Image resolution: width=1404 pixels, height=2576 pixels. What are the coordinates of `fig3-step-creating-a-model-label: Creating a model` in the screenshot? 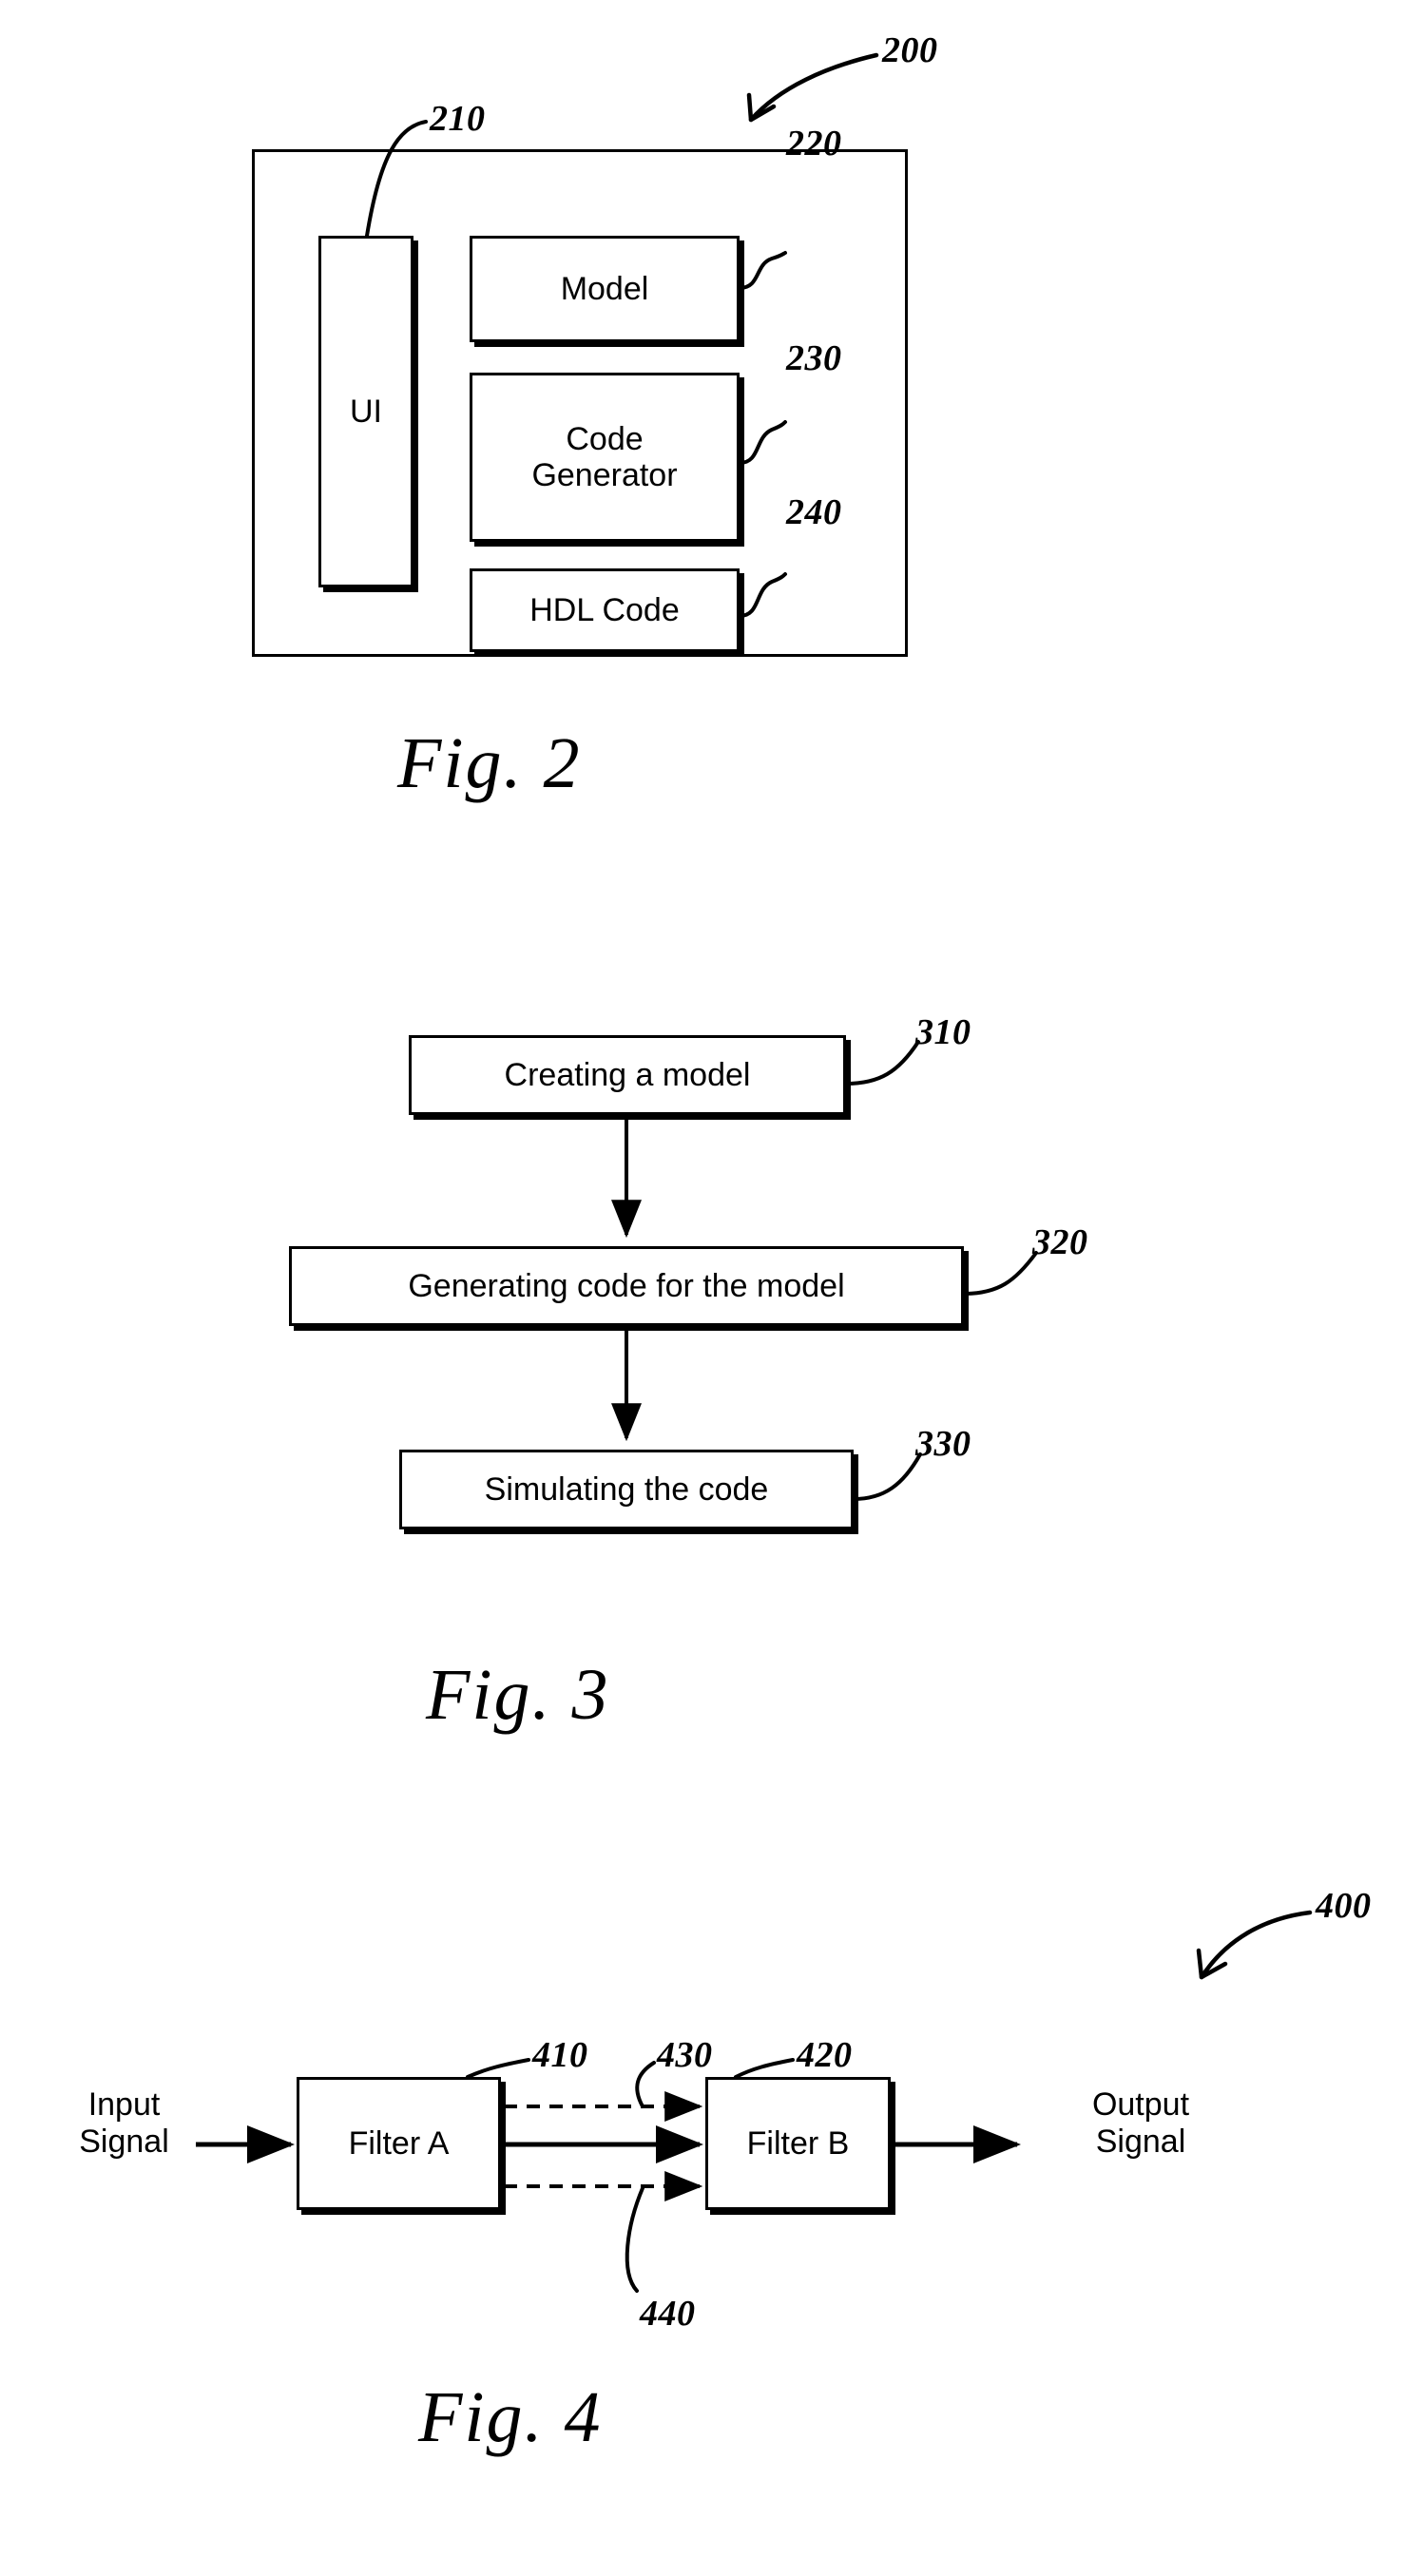 It's located at (627, 1074).